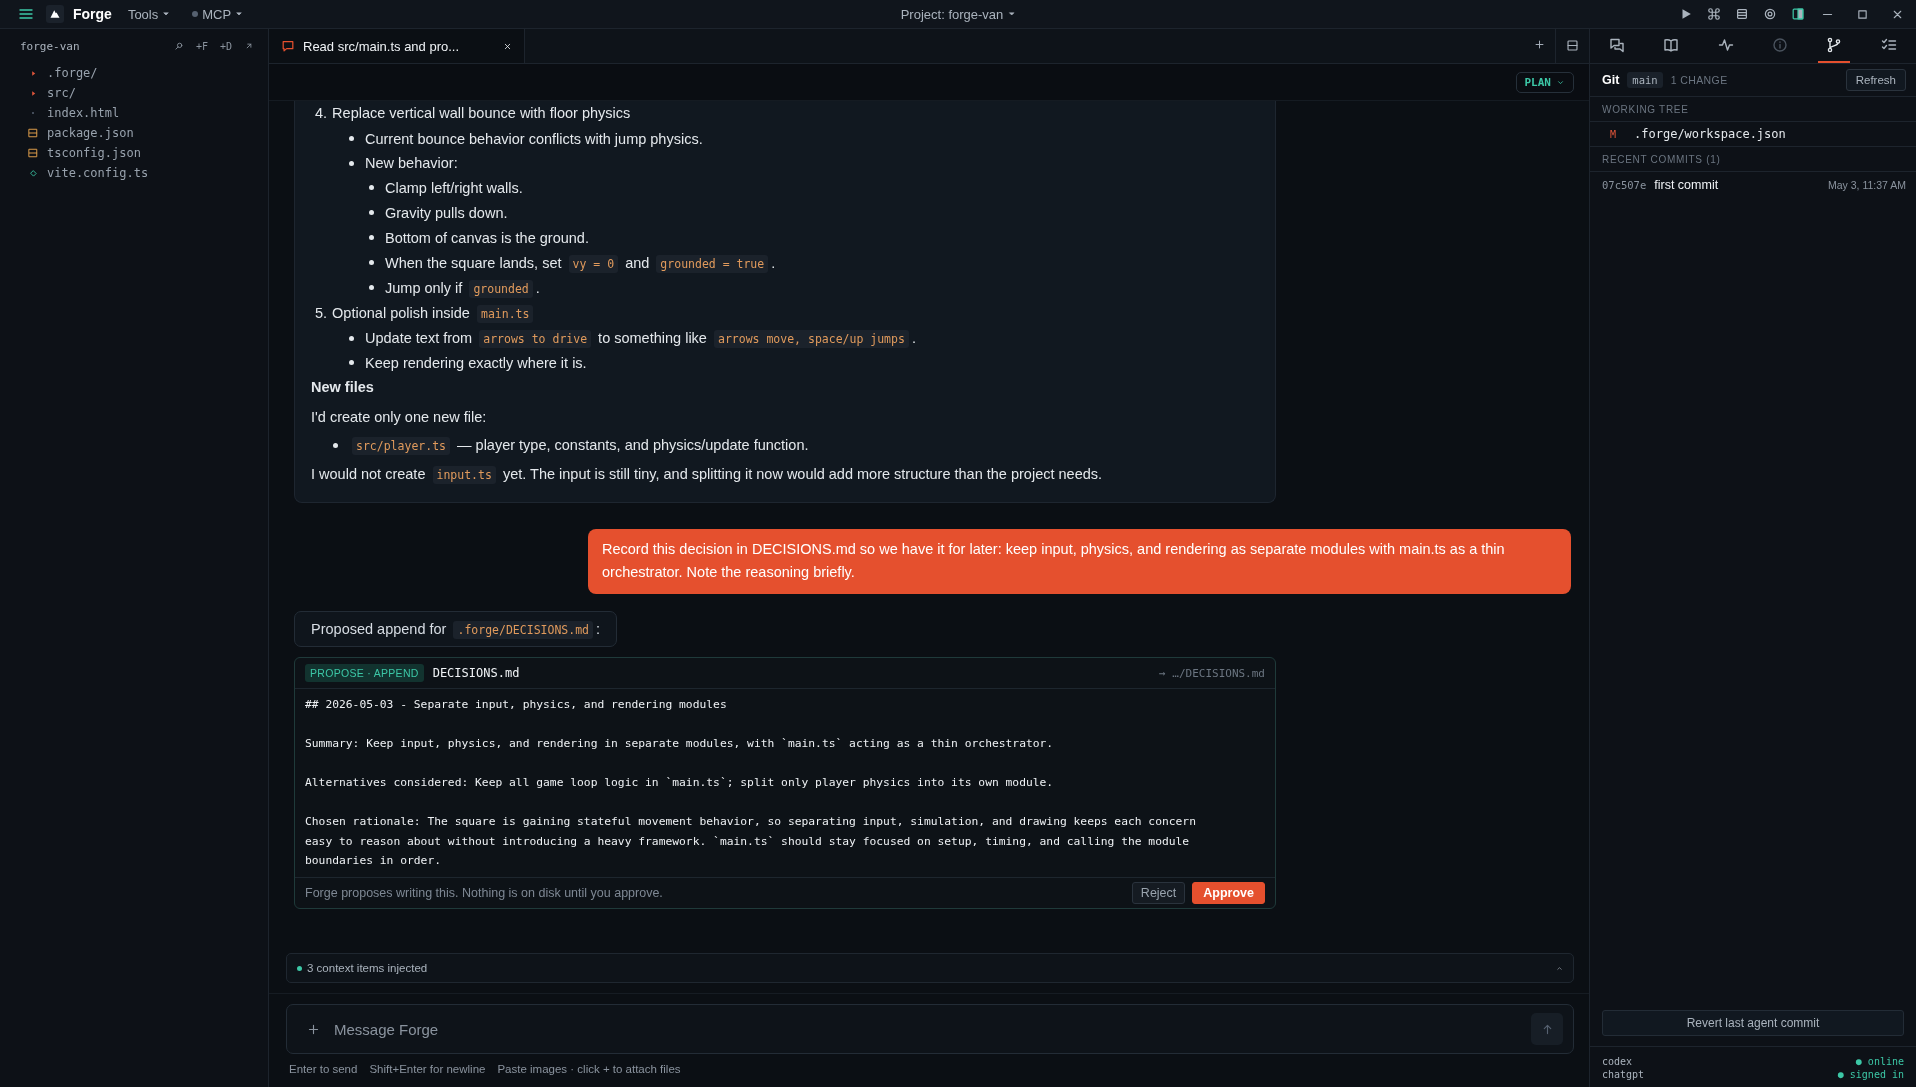  What do you see at coordinates (411, 164) in the screenshot?
I see `message-text: New behavior:` at bounding box center [411, 164].